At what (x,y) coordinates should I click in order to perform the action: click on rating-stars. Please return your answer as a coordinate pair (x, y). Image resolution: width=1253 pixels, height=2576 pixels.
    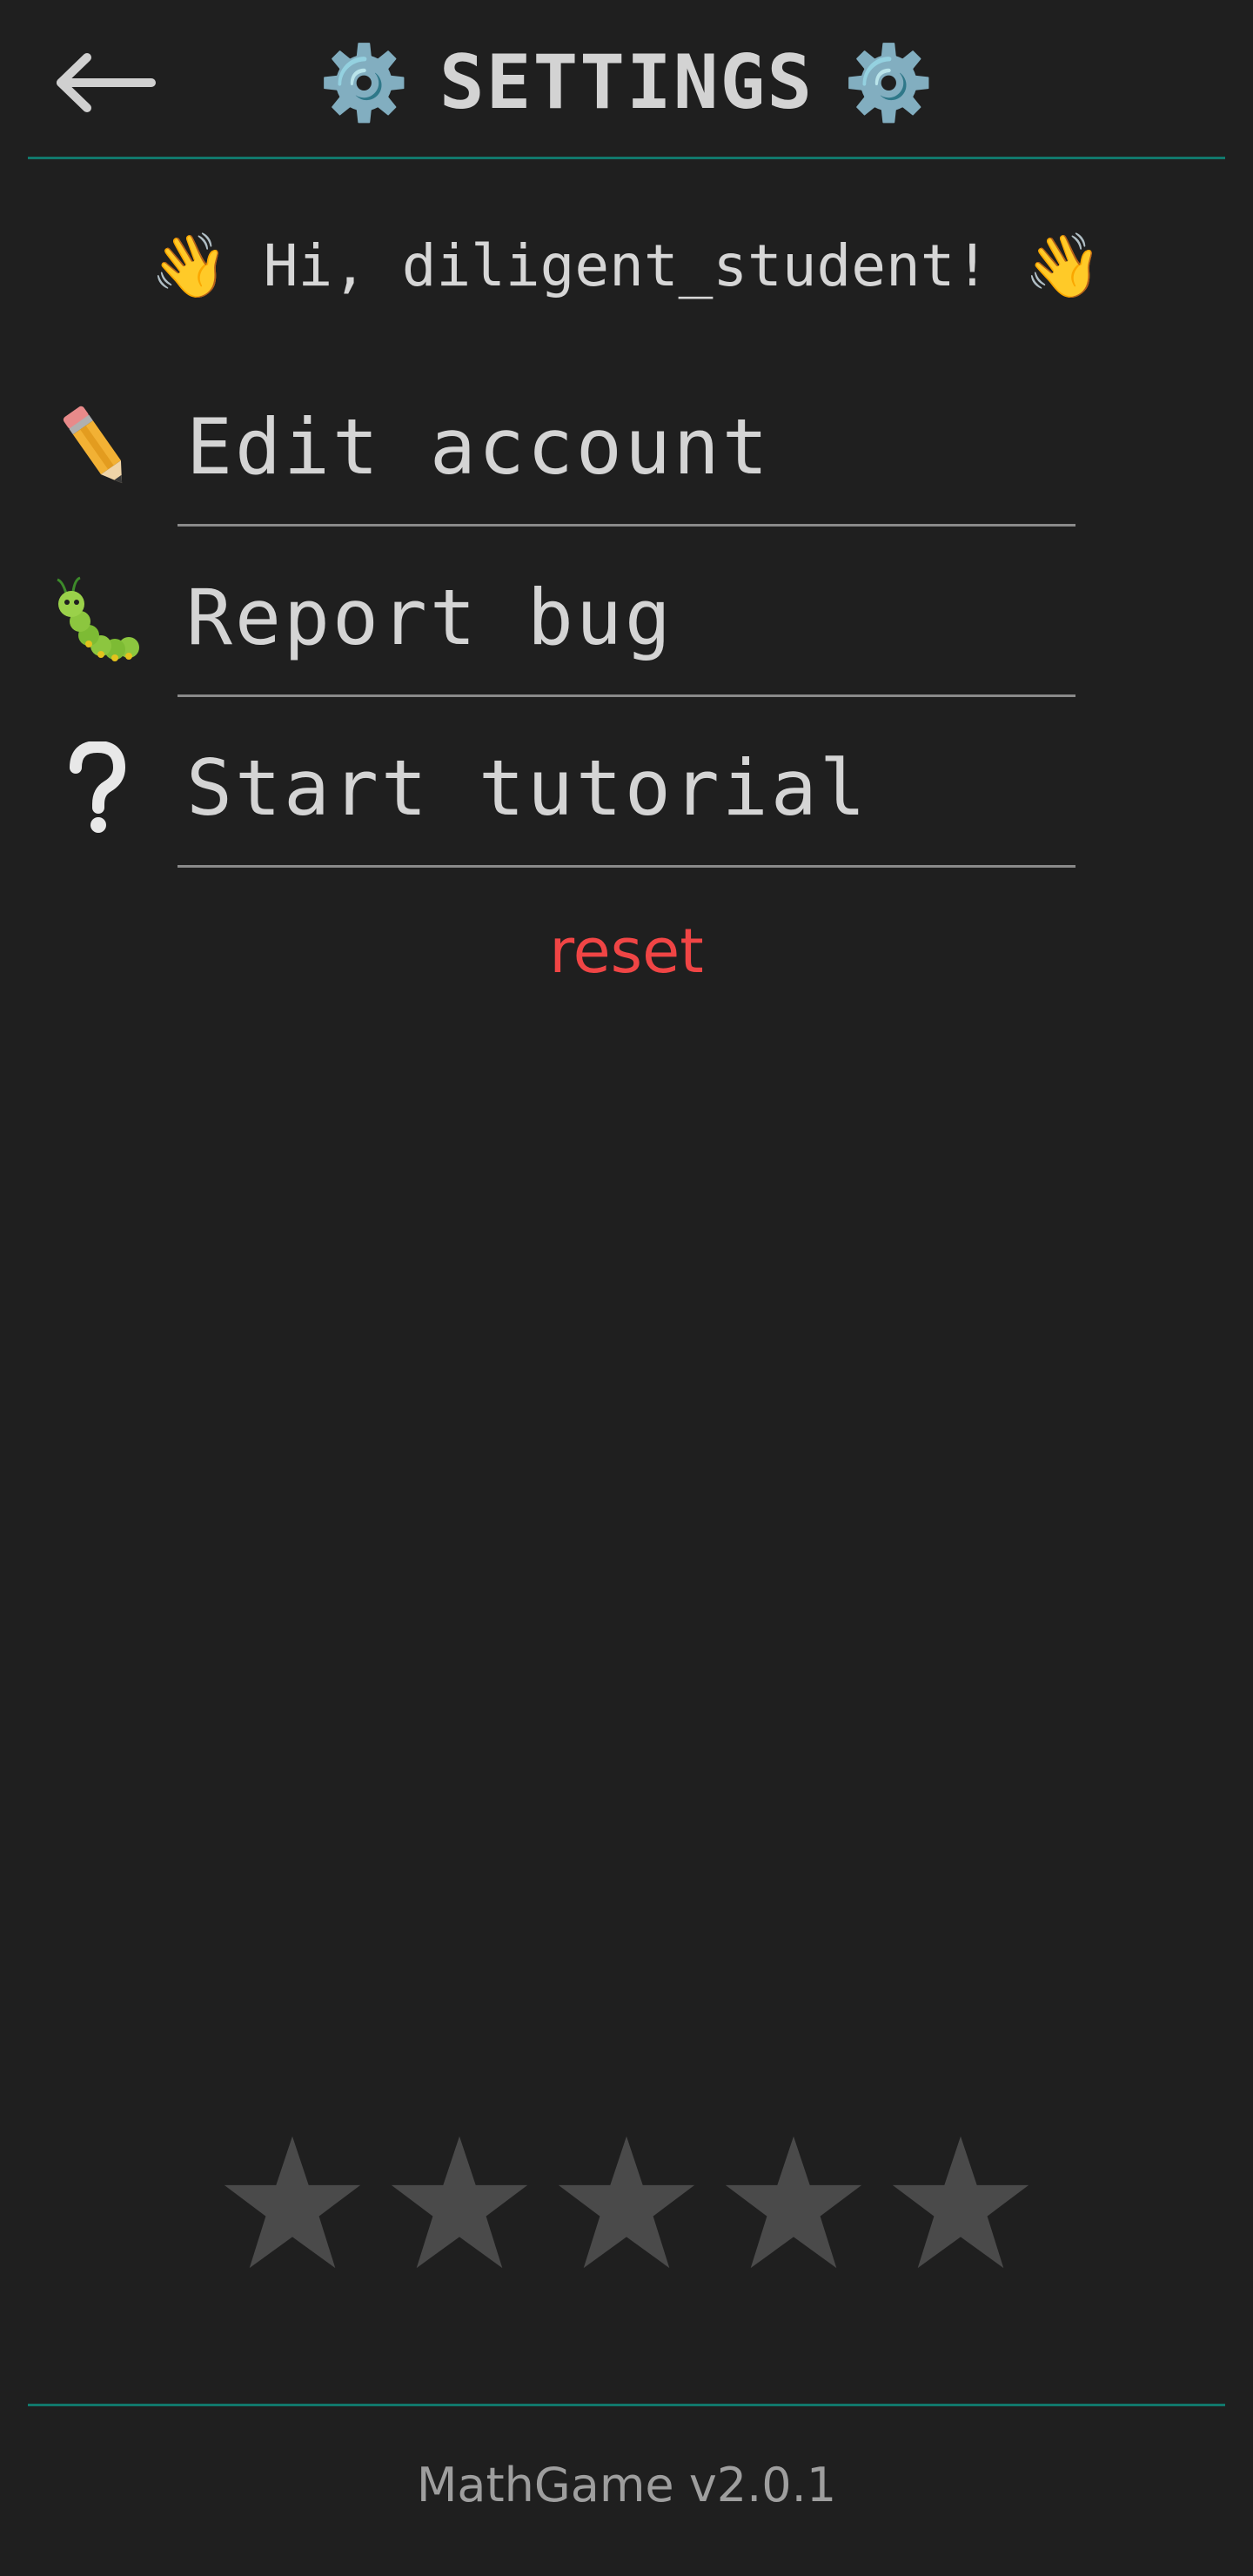
    Looking at the image, I should click on (626, 2204).